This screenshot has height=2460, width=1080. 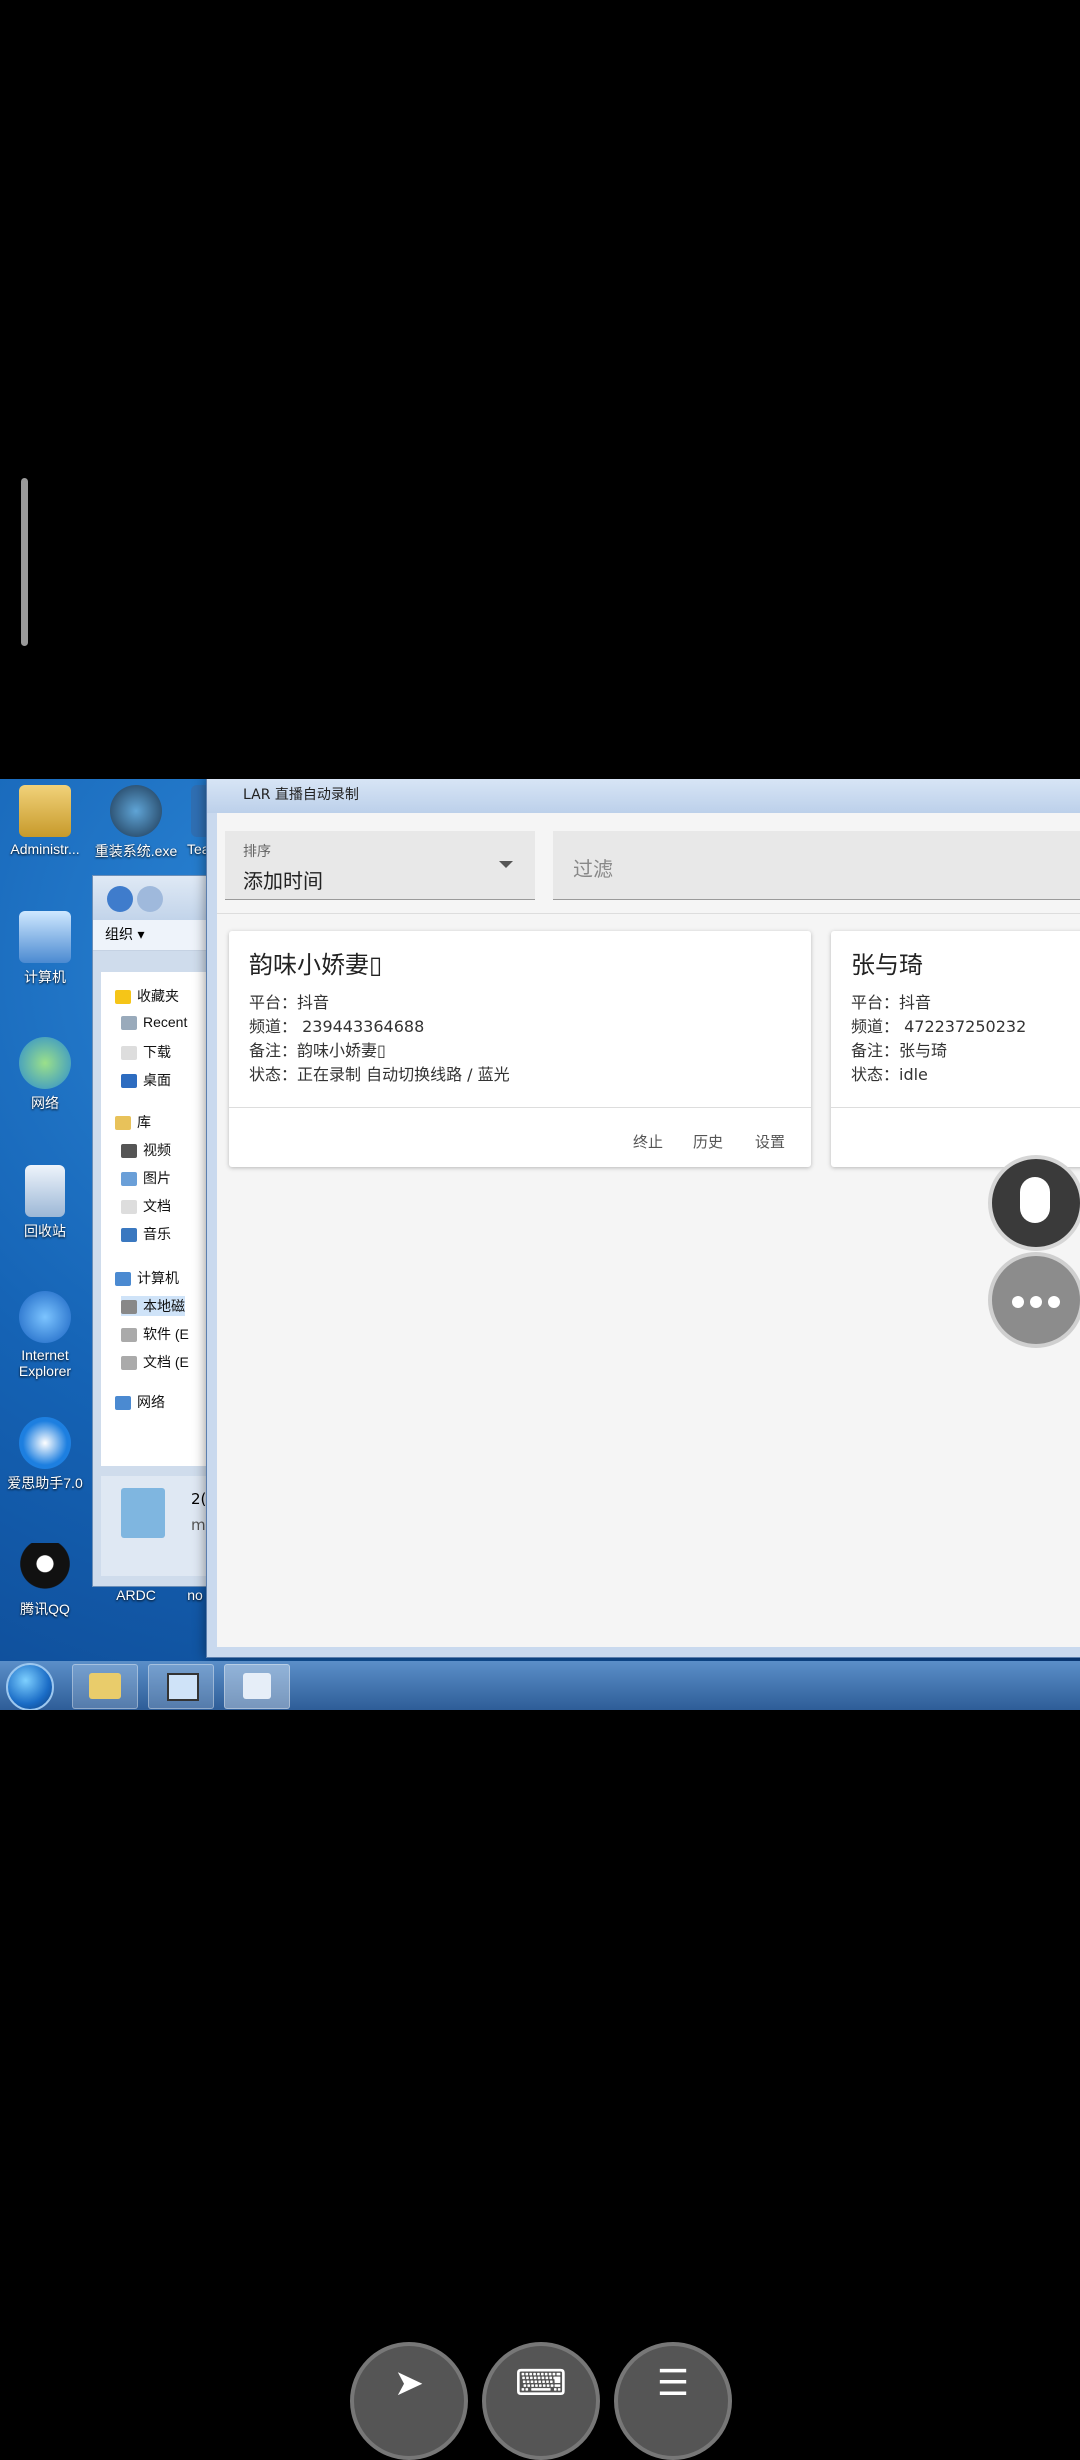 I want to click on star-icon, so click(x=123, y=997).